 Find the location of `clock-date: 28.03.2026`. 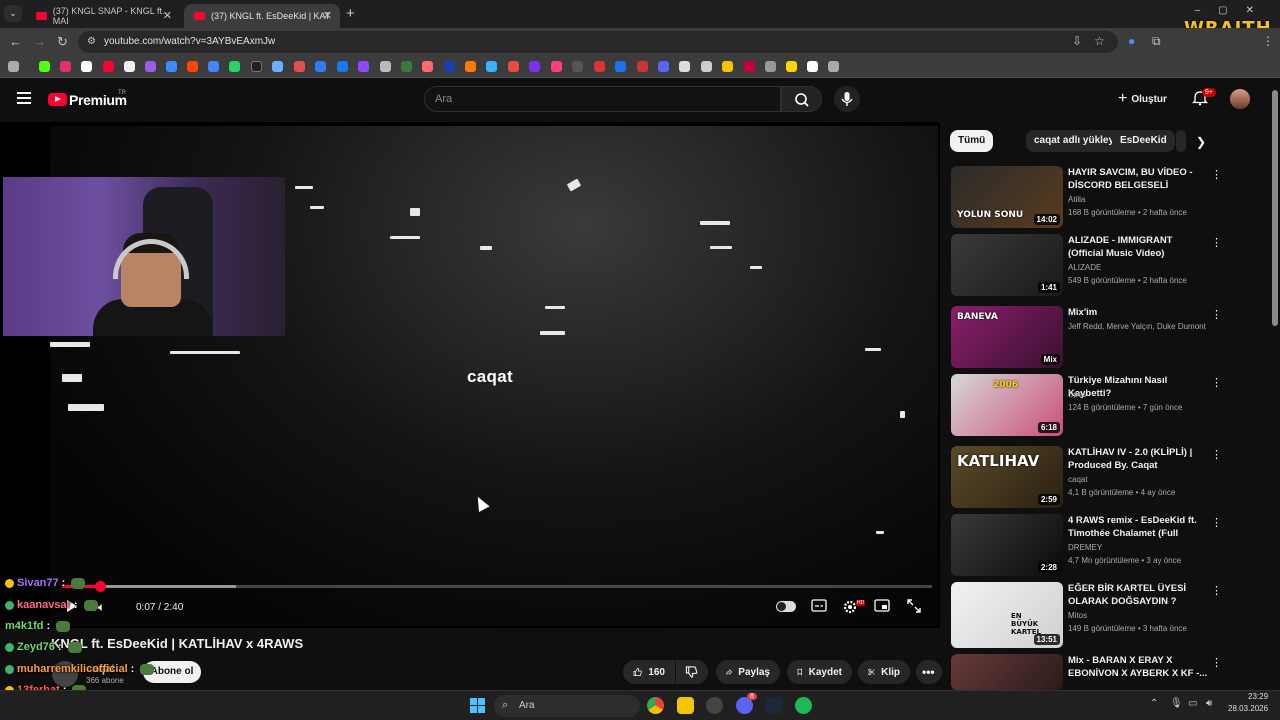

clock-date: 28.03.2026 is located at coordinates (1248, 708).